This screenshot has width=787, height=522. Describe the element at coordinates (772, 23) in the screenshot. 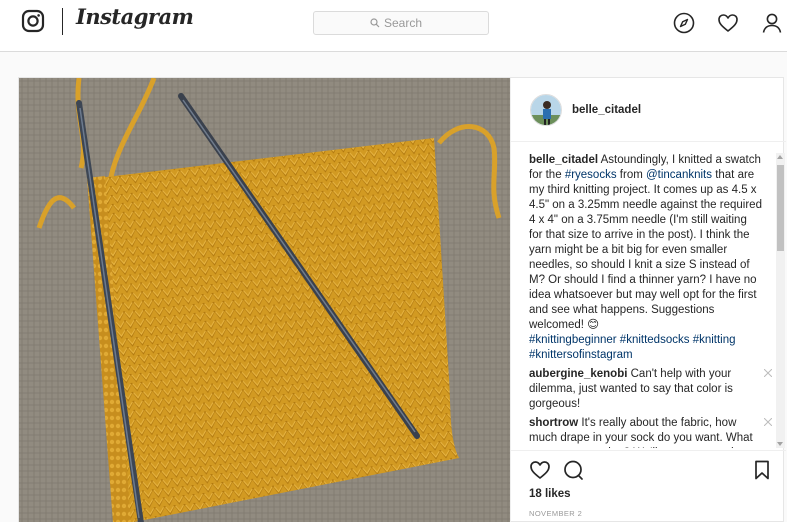

I see `profile-icon` at that location.